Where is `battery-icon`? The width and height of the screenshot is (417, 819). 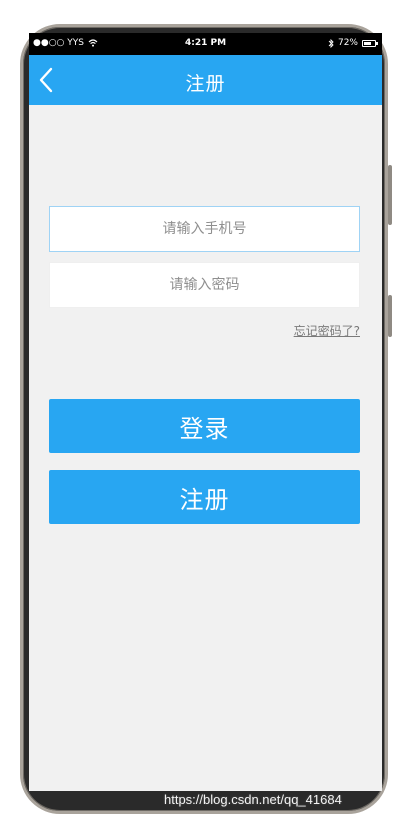
battery-icon is located at coordinates (370, 43).